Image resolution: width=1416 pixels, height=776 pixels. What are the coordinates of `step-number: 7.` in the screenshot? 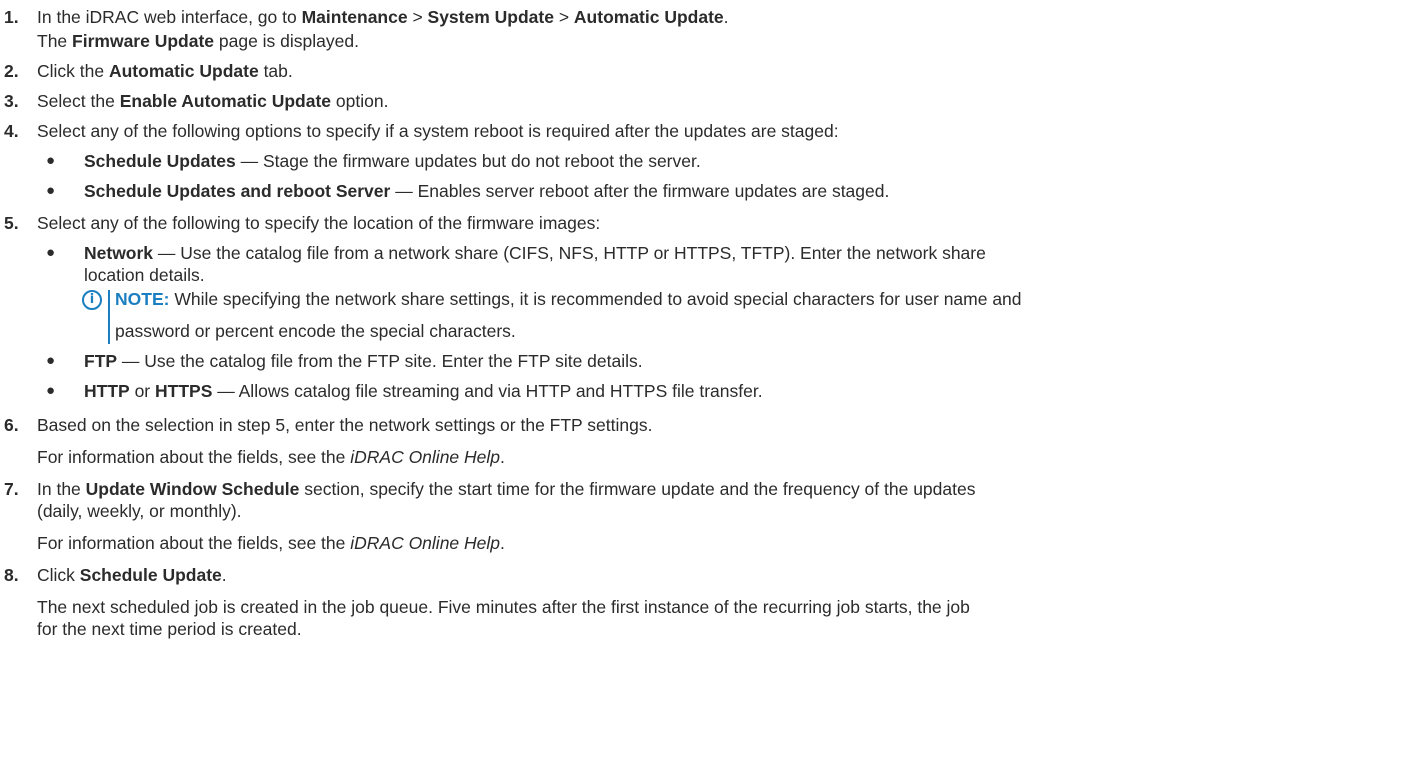 It's located at (11, 489).